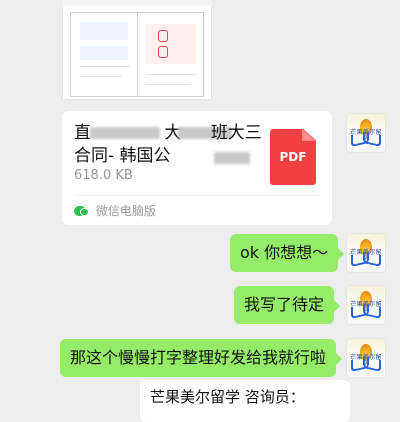 This screenshot has height=422, width=400. What do you see at coordinates (82, 133) in the screenshot?
I see `file-title-line1-part1: 直` at bounding box center [82, 133].